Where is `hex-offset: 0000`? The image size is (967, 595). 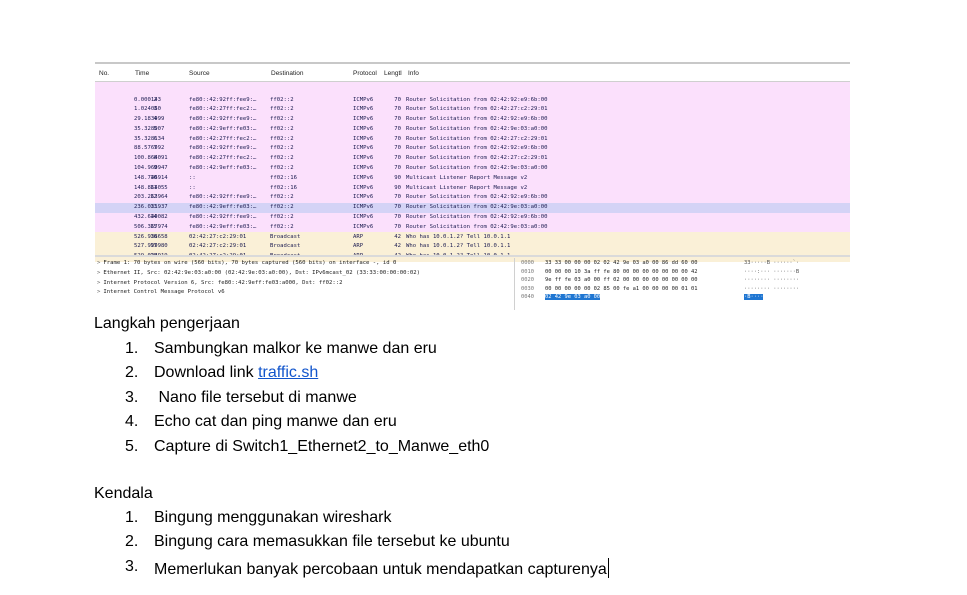 hex-offset: 0000 is located at coordinates (527, 263).